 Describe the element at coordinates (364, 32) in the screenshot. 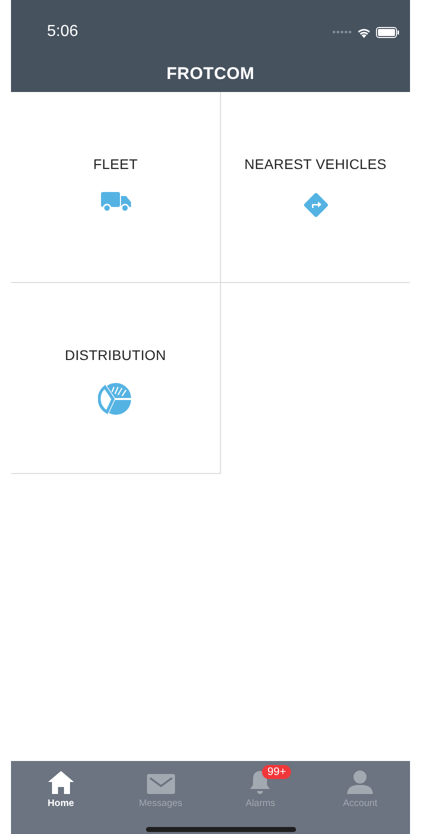

I see `wifi-icon` at that location.